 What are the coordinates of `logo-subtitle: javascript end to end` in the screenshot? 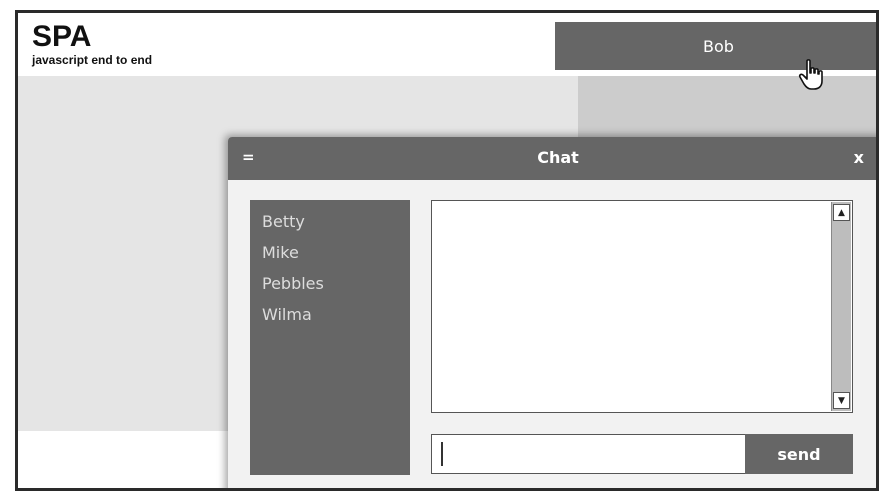 It's located at (92, 60).